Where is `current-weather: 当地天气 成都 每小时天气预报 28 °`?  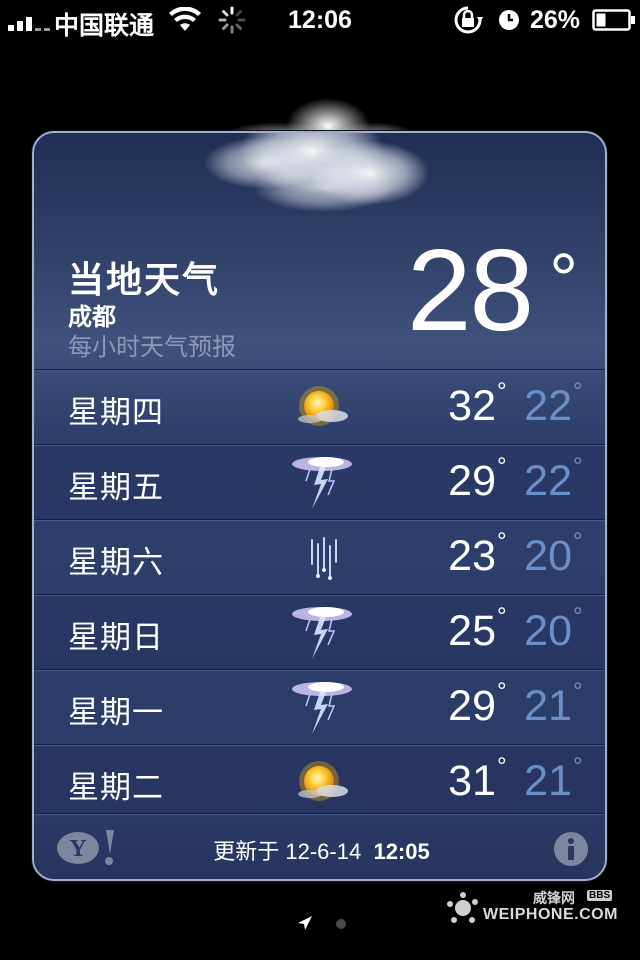 current-weather: 当地天气 成都 每小时天气预报 28 ° is located at coordinates (328, 298).